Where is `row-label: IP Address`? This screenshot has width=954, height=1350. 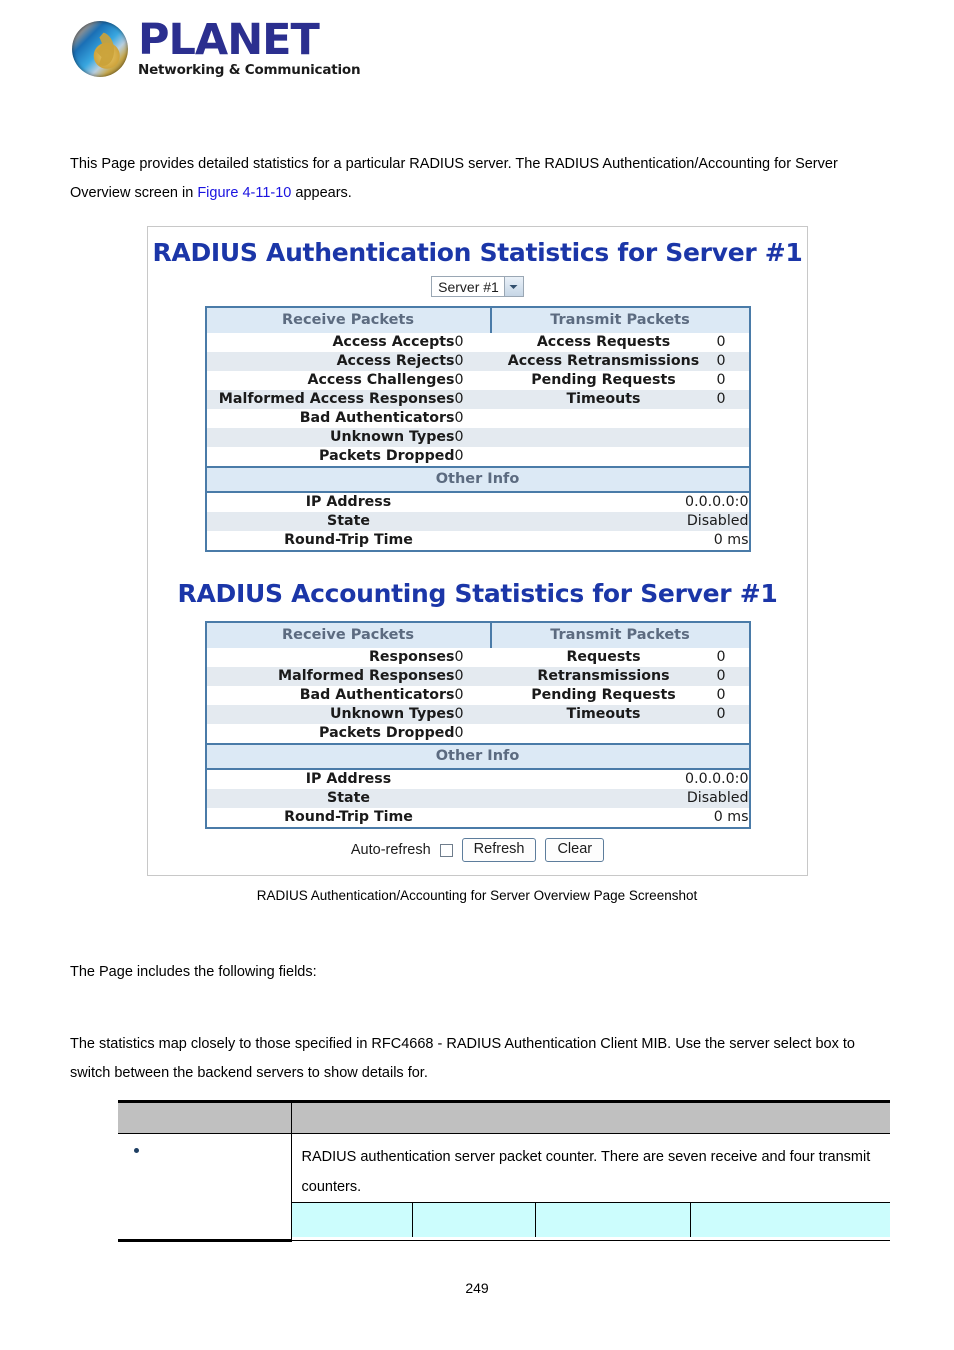 row-label: IP Address is located at coordinates (348, 502).